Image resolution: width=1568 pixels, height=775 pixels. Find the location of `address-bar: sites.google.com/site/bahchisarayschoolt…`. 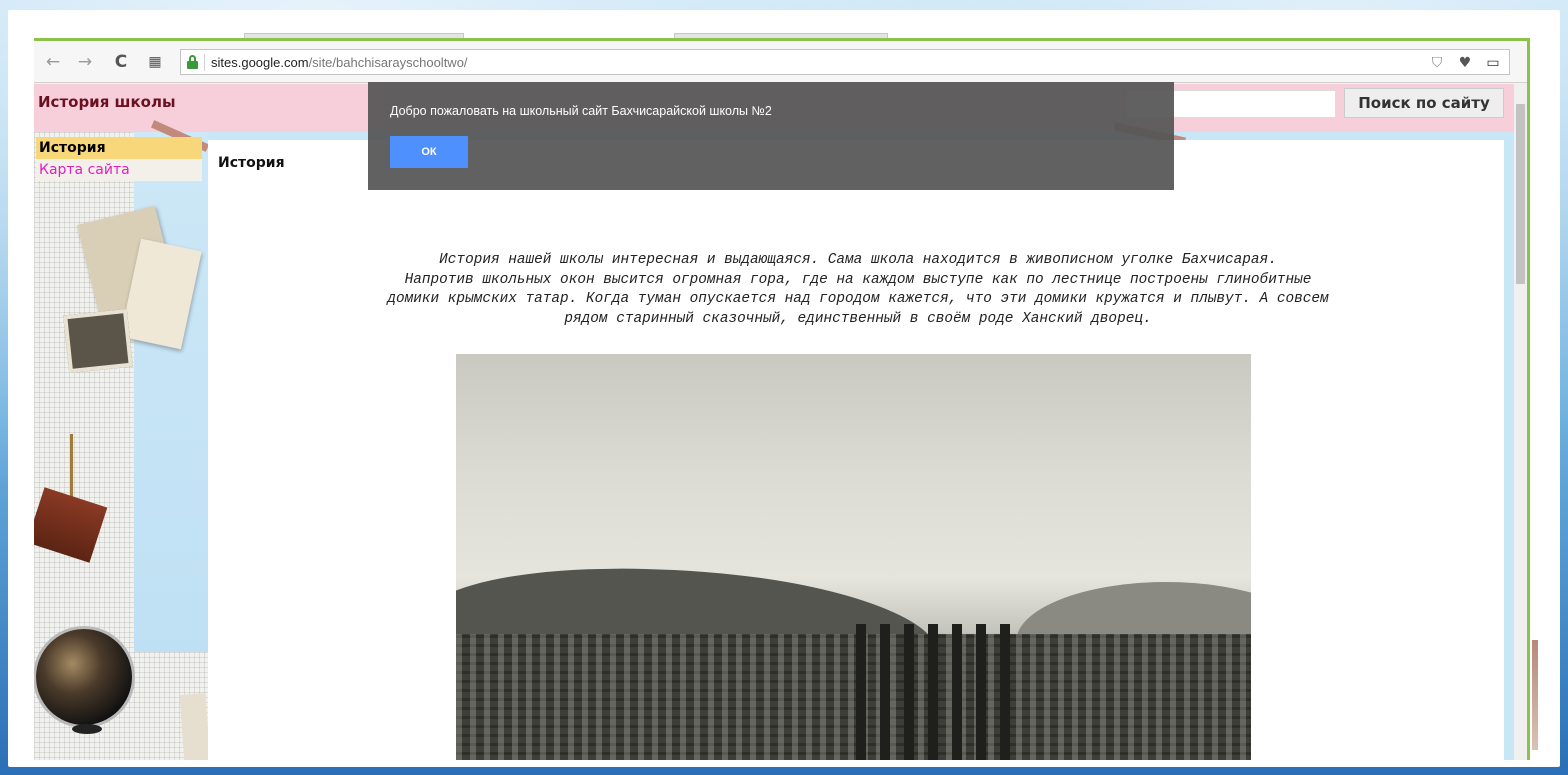

address-bar: sites.google.com/site/bahchisarayschoolt… is located at coordinates (845, 62).